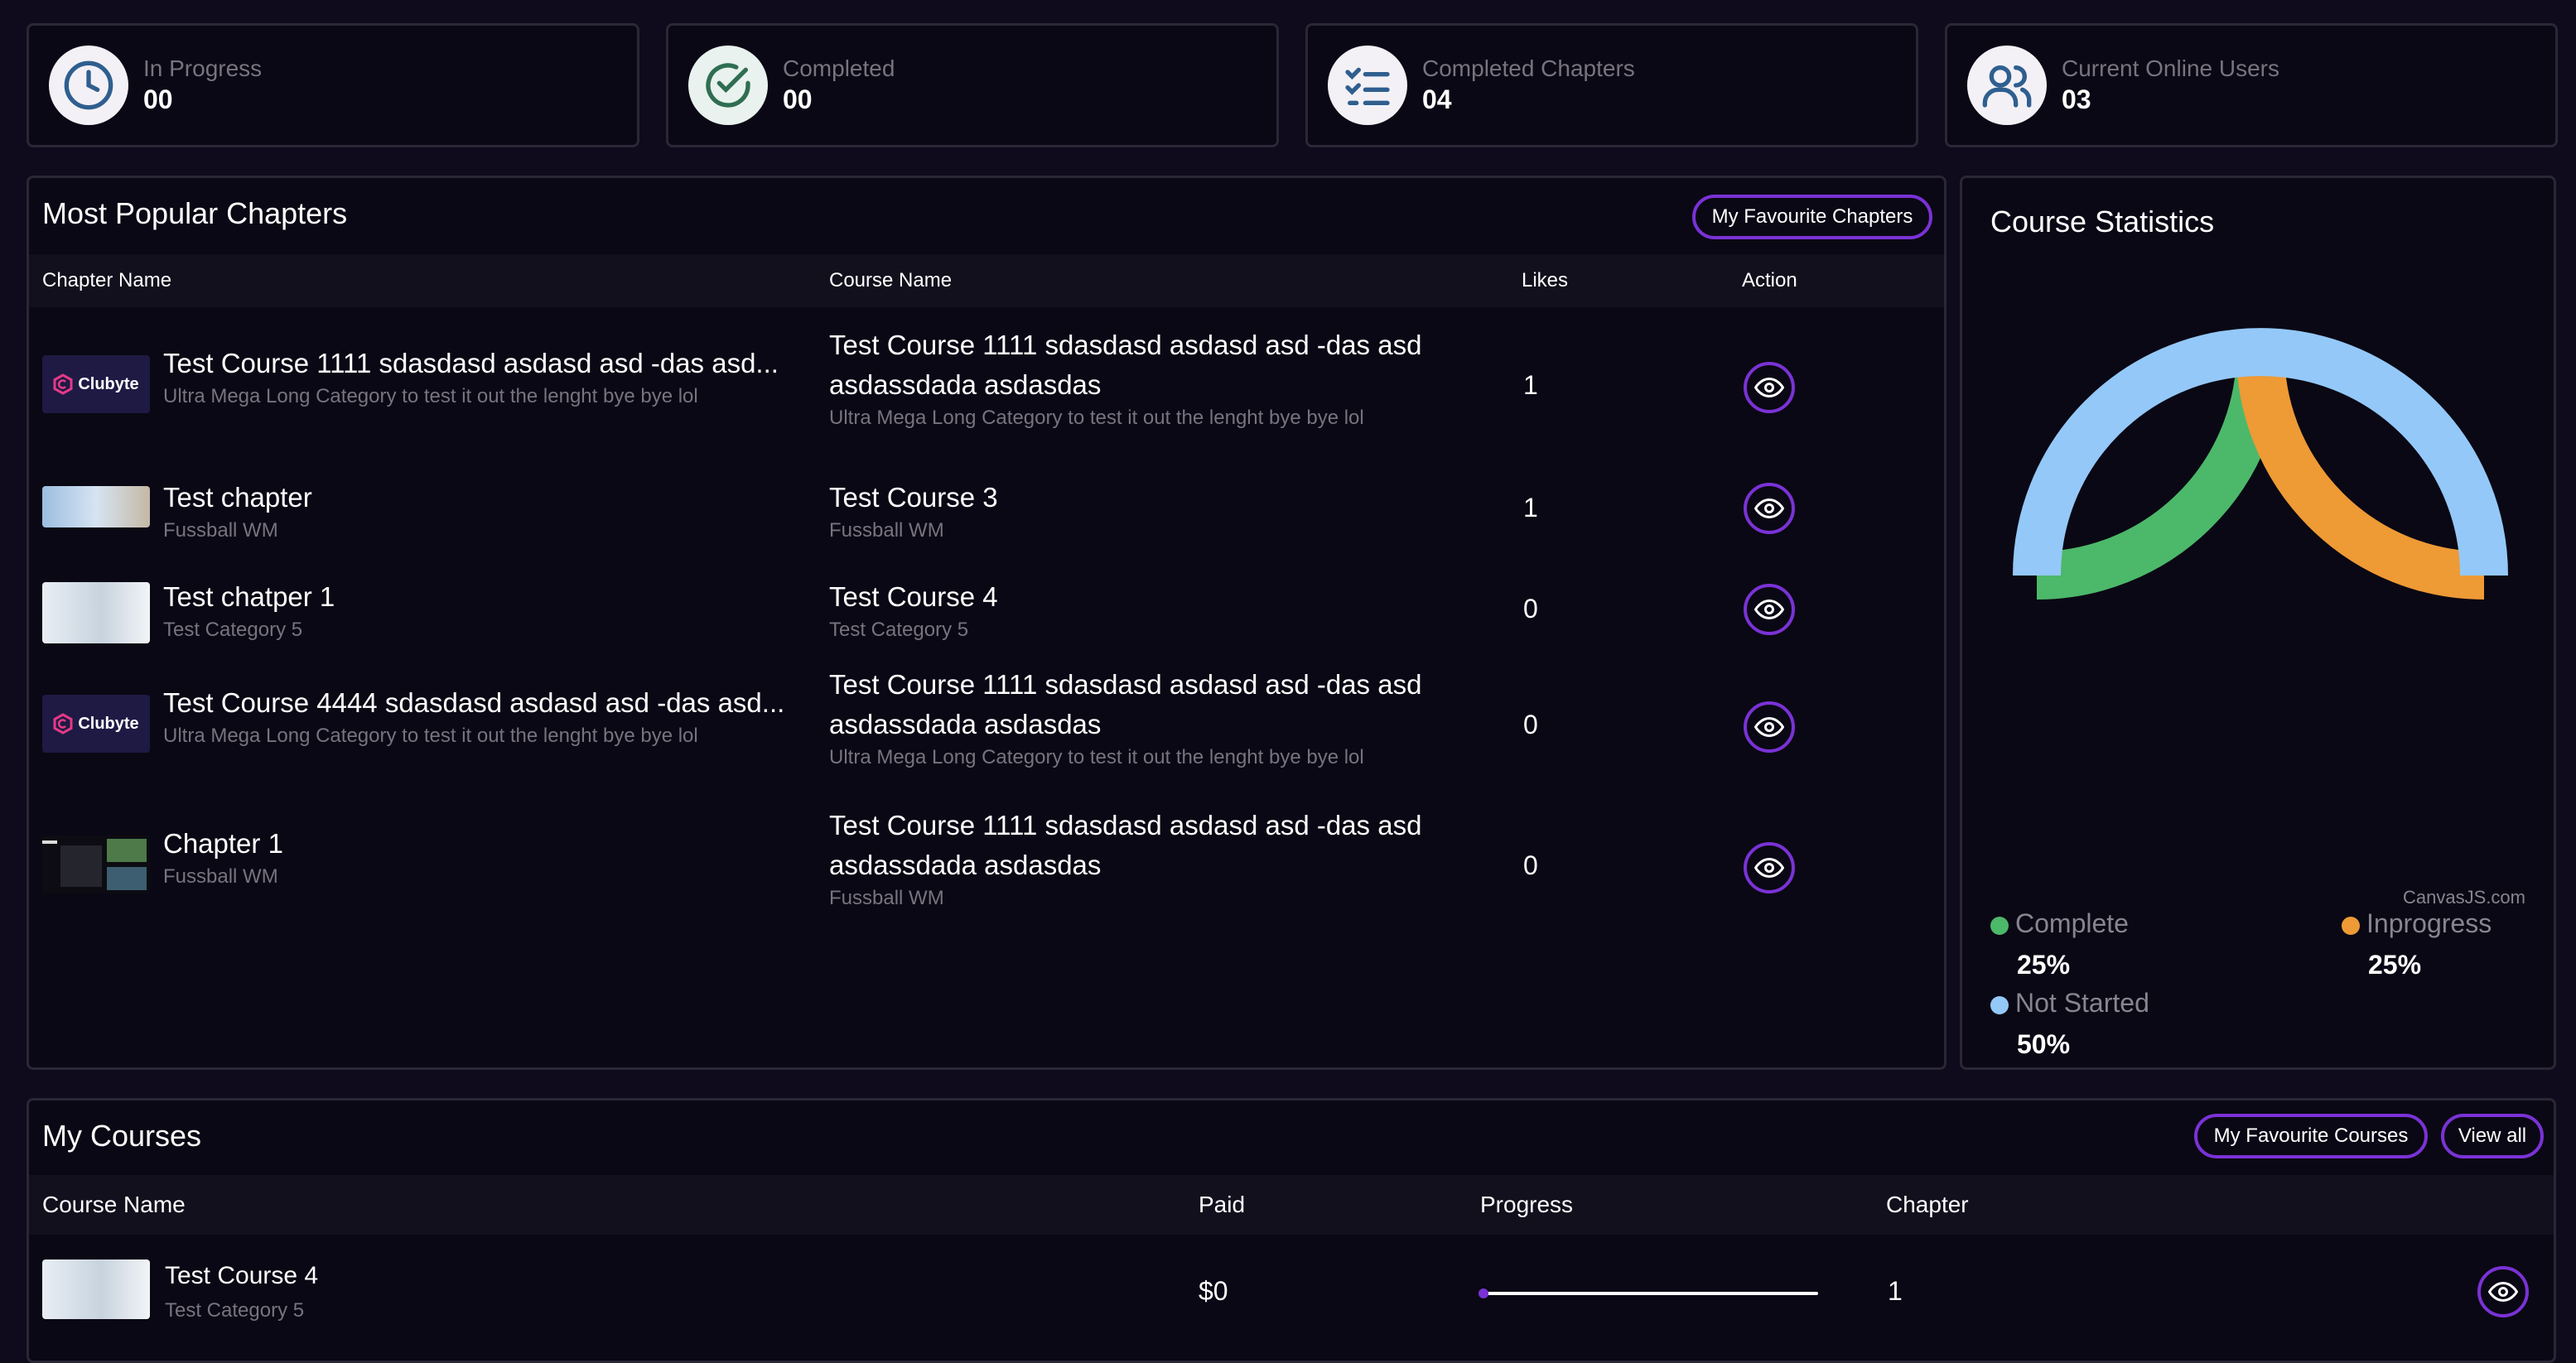 The image size is (2576, 1363). I want to click on panel-title: Course Statistics, so click(2102, 221).